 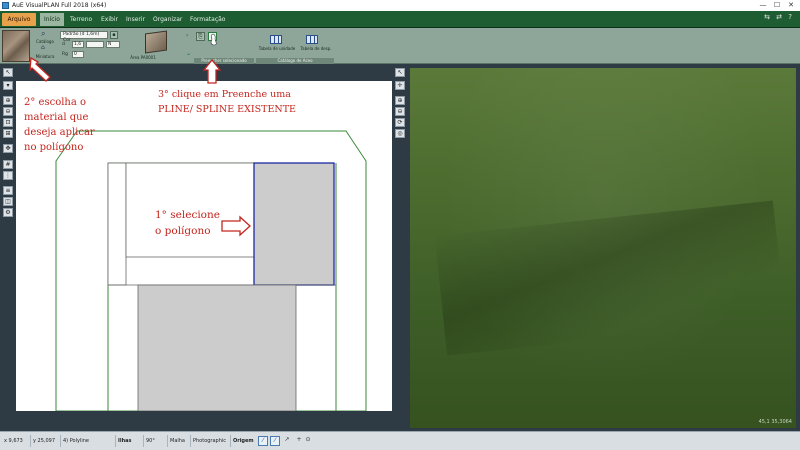 What do you see at coordinates (150, 441) in the screenshot?
I see `status-angle-toggle: 90°` at bounding box center [150, 441].